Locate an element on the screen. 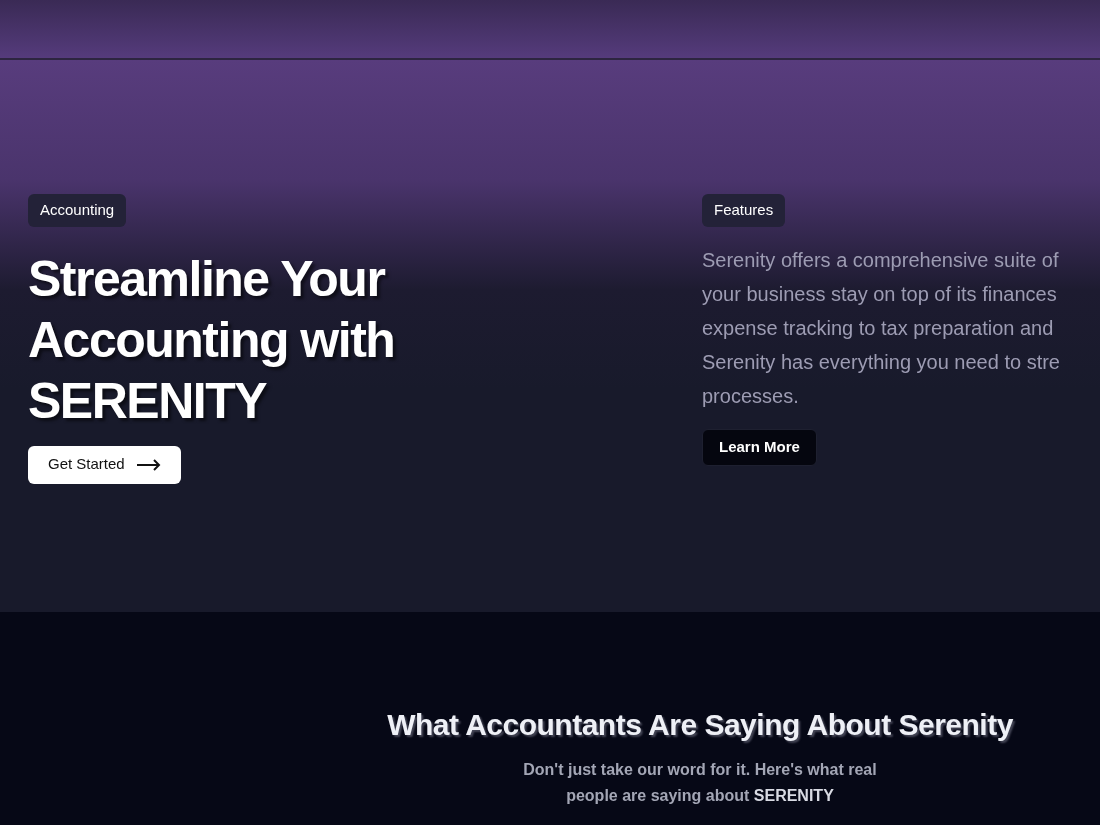  get-started-button: Get Started is located at coordinates (104, 464).